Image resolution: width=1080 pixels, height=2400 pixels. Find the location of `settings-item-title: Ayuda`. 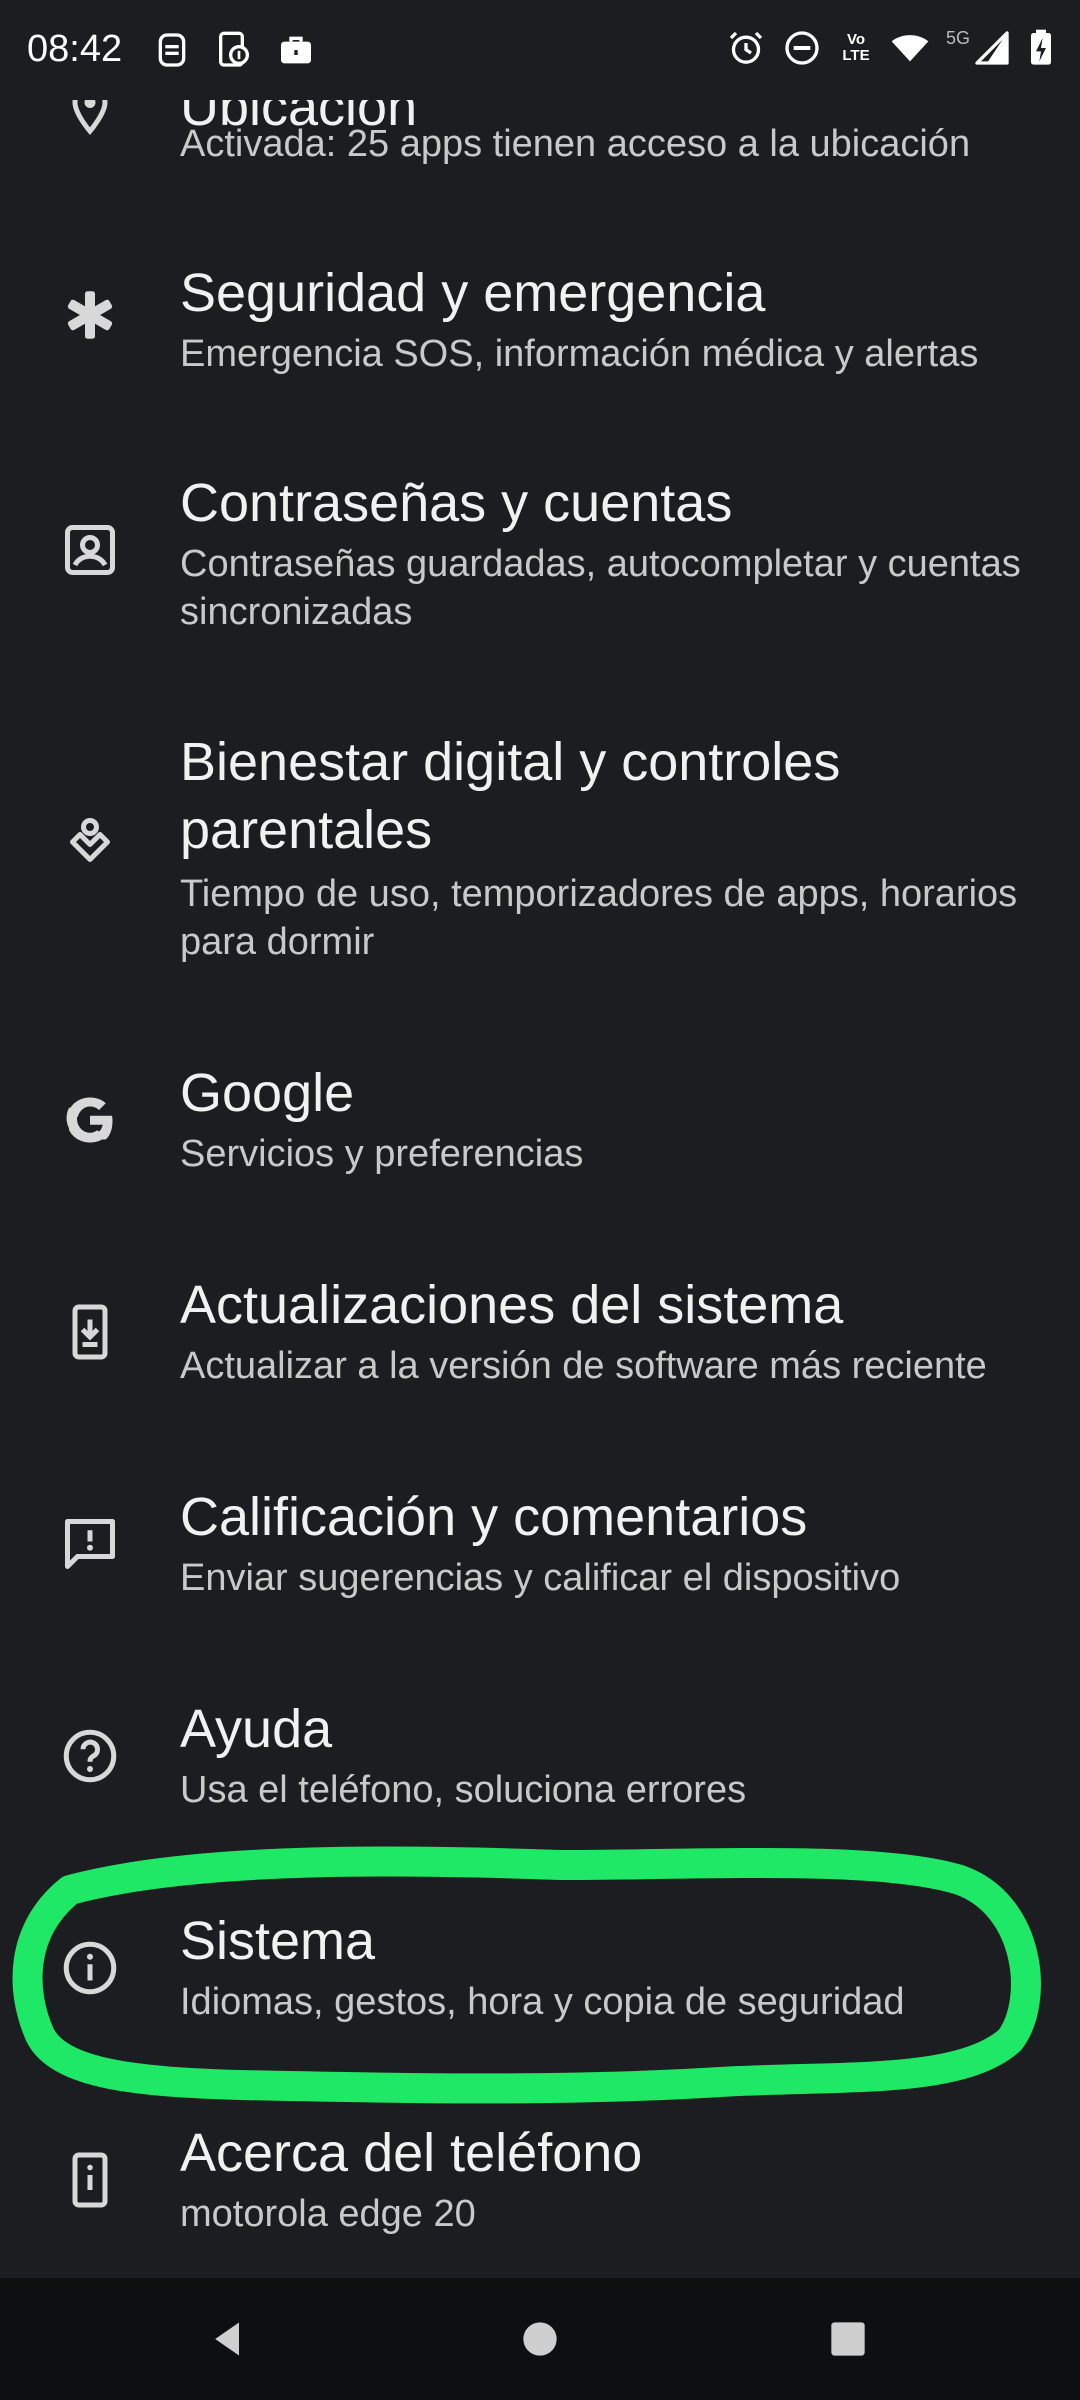

settings-item-title: Ayuda is located at coordinates (256, 1729).